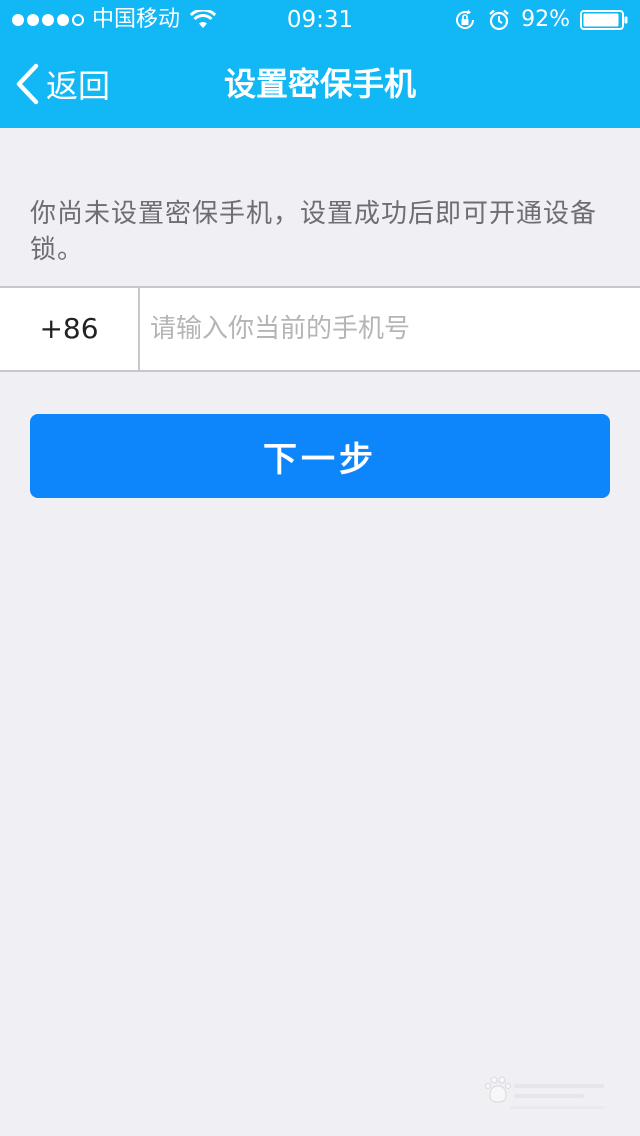 This screenshot has width=640, height=1136. Describe the element at coordinates (27, 84) in the screenshot. I see `chevron-left-icon` at that location.